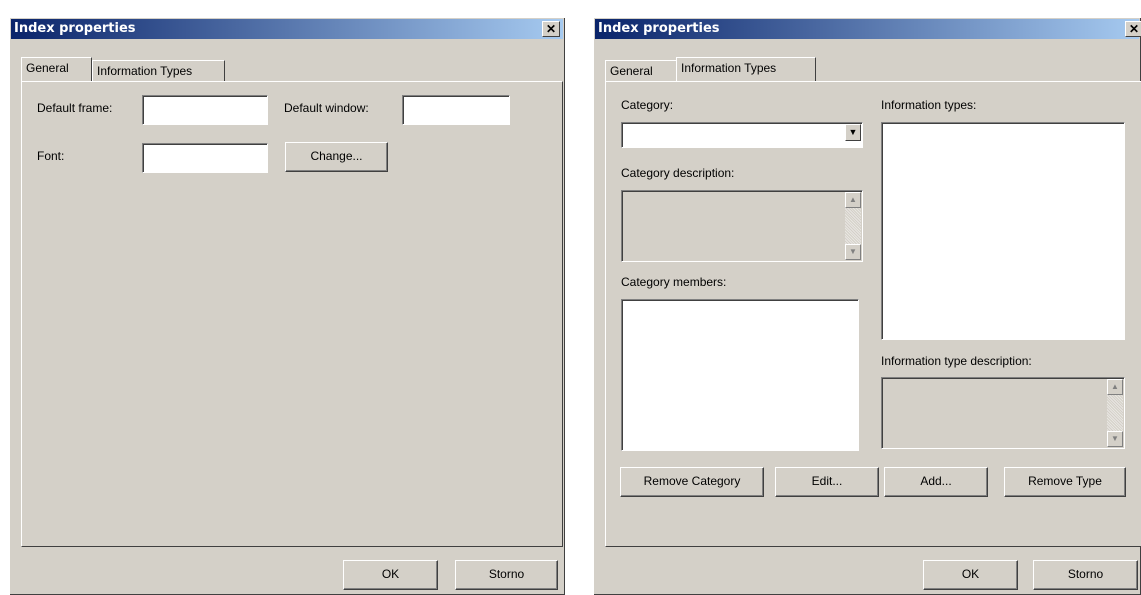 The height and width of the screenshot is (595, 1141). Describe the element at coordinates (692, 482) in the screenshot. I see `remove-category-button: Remove Category` at that location.